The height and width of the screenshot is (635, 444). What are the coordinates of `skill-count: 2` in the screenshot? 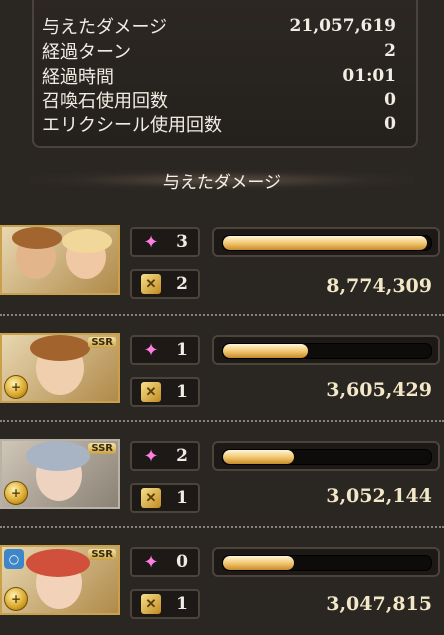 It's located at (182, 456).